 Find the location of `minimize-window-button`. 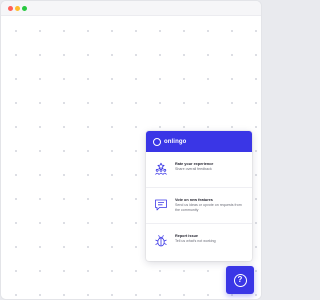

minimize-window-button is located at coordinates (17, 8).